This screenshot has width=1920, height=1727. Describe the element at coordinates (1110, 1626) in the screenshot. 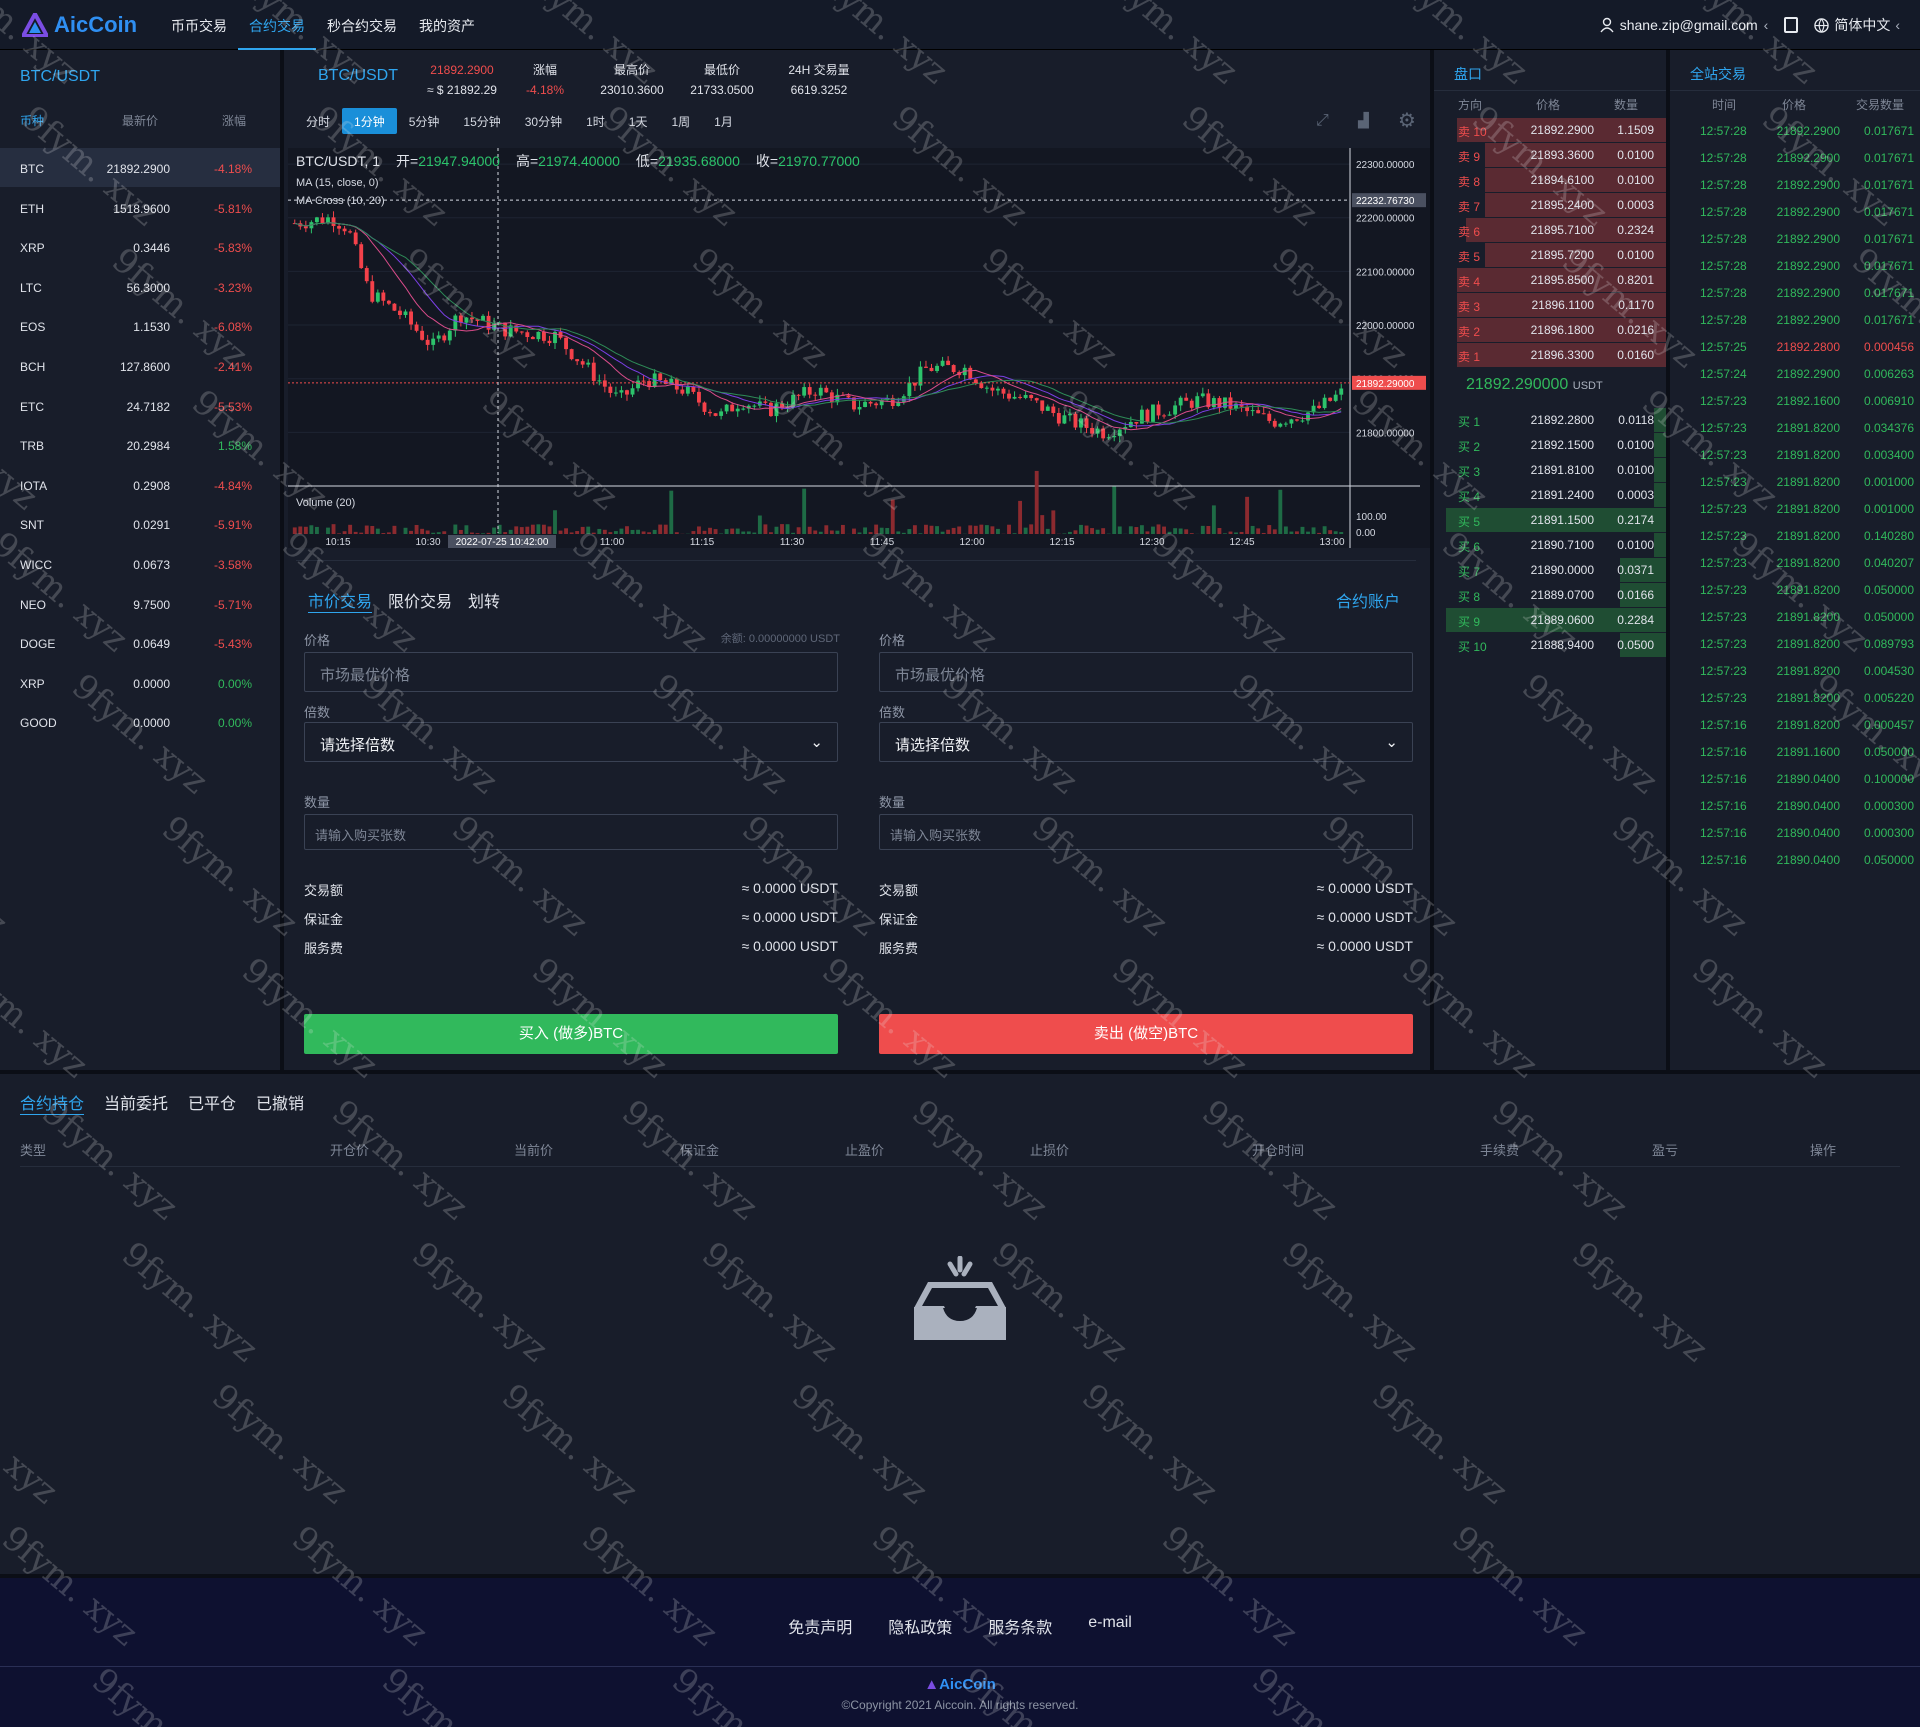

I see `footer-link-3: e-mail` at that location.